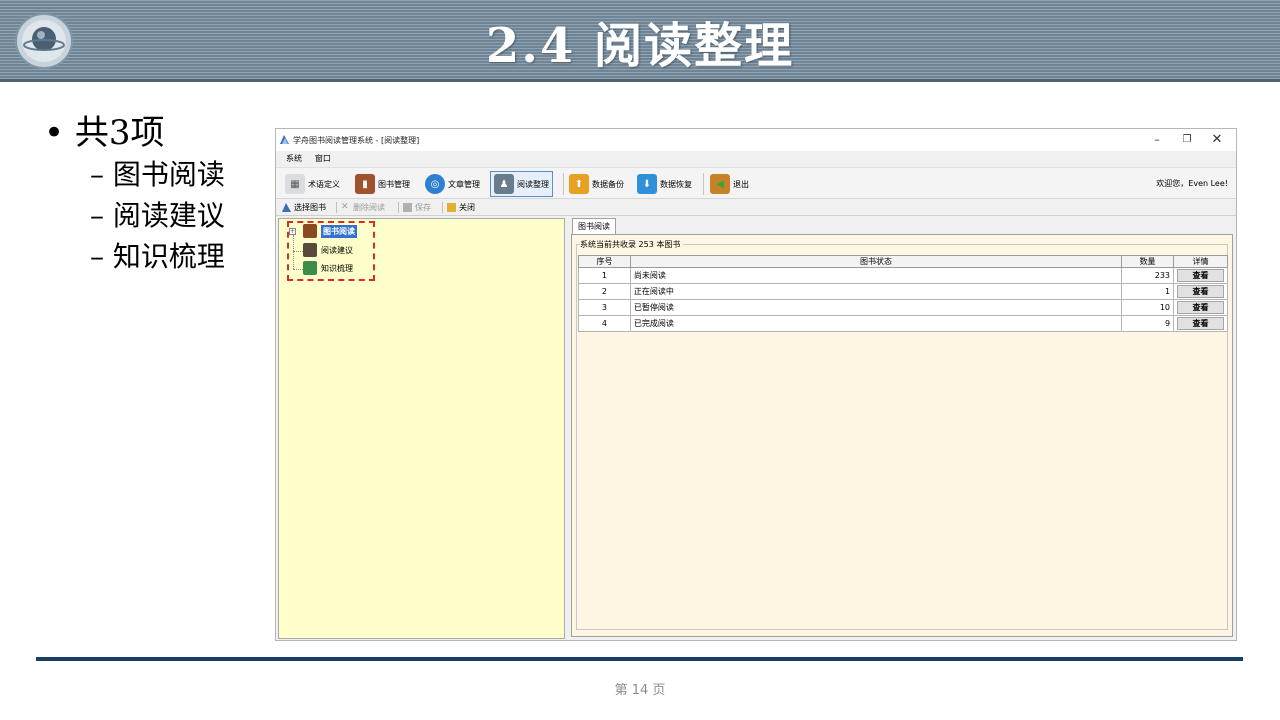 The image size is (1280, 720). I want to click on tb2-label: 关闭, so click(467, 207).